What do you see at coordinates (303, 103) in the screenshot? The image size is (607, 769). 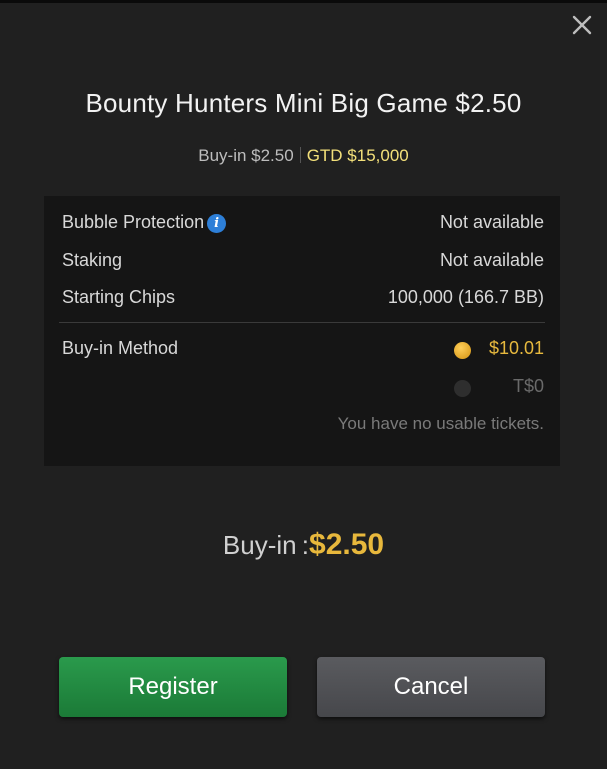 I see `dialog-title: Bounty Hunters Mini Big Game $2.50` at bounding box center [303, 103].